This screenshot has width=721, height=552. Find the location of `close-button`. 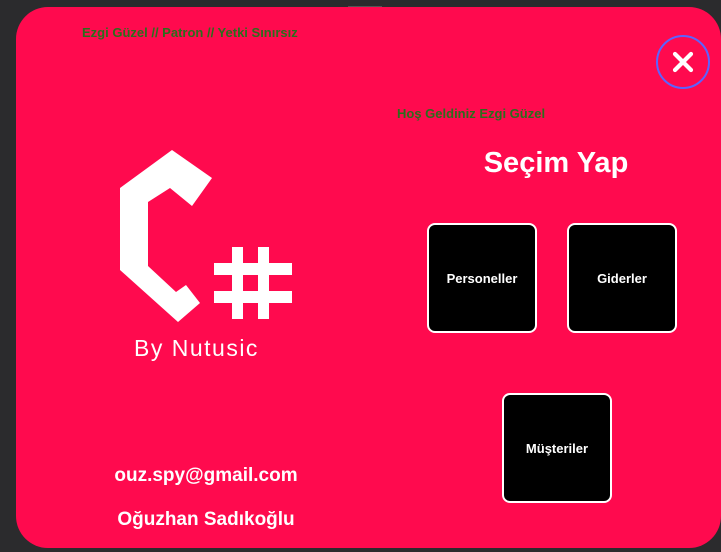

close-button is located at coordinates (683, 62).